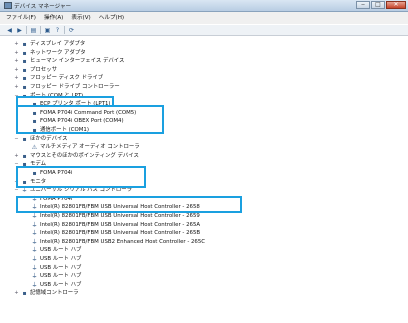  What do you see at coordinates (204, 18) in the screenshot?
I see `menu-bar: ファイル(F) 操作(A) 表示(V) ヘルプ(H)` at bounding box center [204, 18].